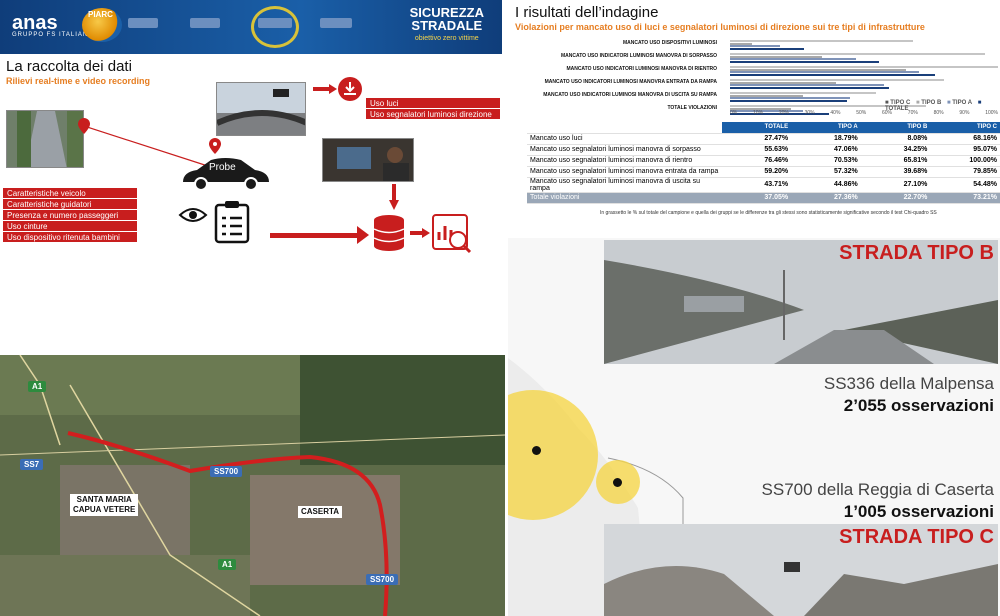 The width and height of the screenshot is (1000, 616). Describe the element at coordinates (895, 128) in the screenshot. I see `column-header: TIPO B` at that location.